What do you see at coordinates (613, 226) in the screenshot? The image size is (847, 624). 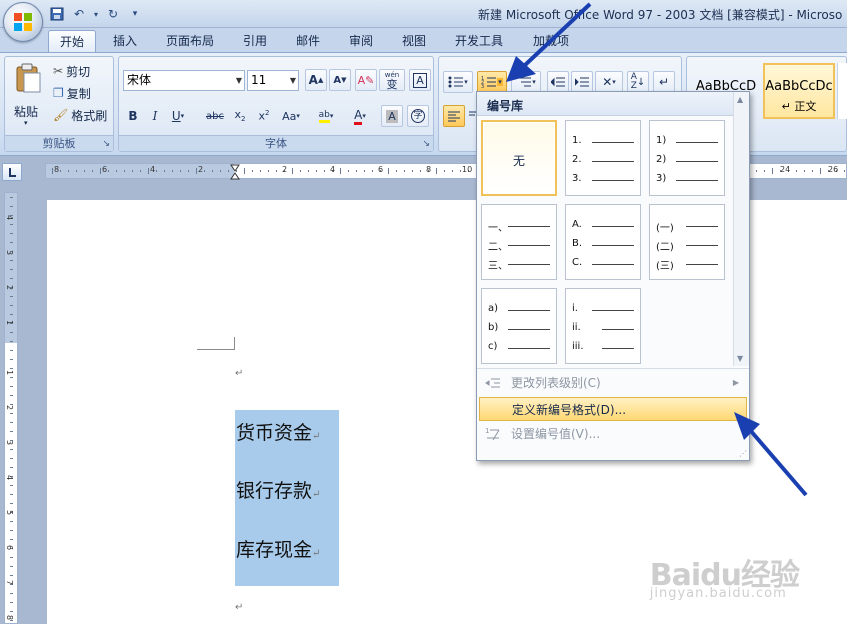 I see `numbering-format-line` at bounding box center [613, 226].